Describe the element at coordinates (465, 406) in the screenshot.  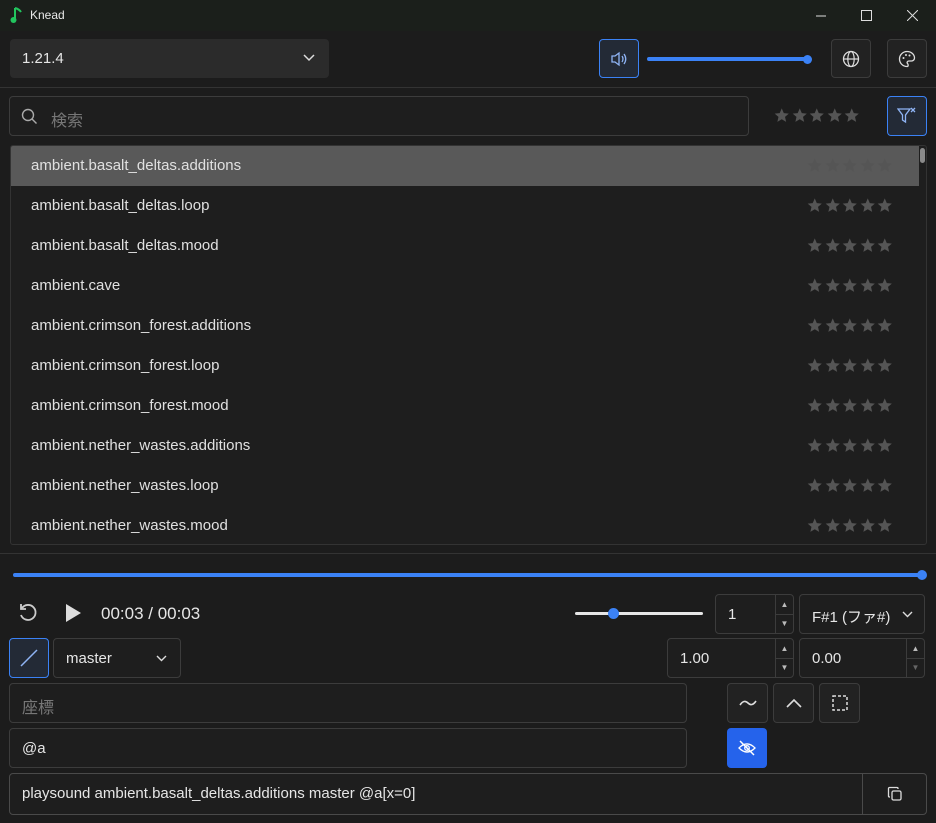
I see `list-item: ambient.crimson_forest.mood` at that location.